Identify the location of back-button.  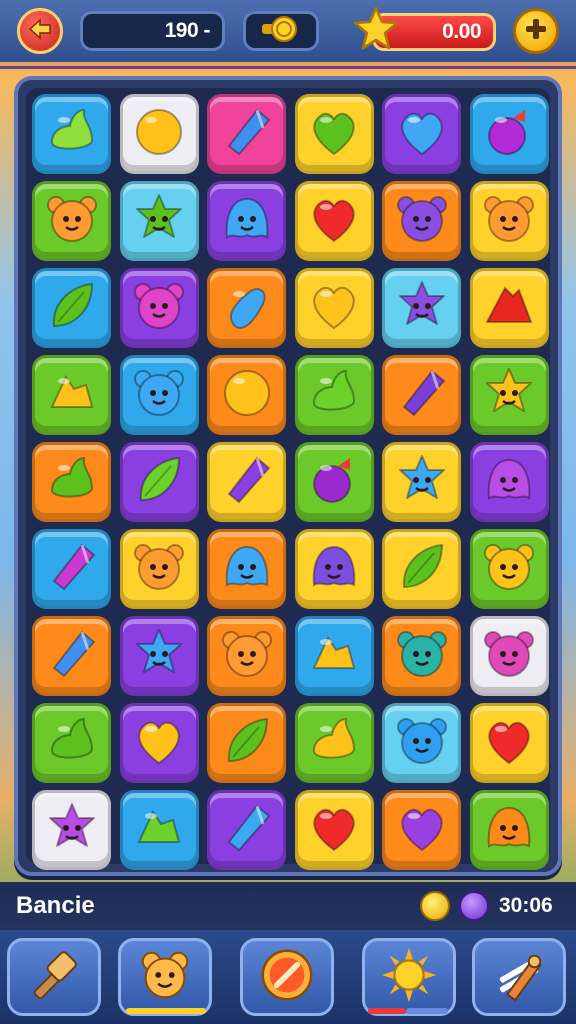
(40, 31).